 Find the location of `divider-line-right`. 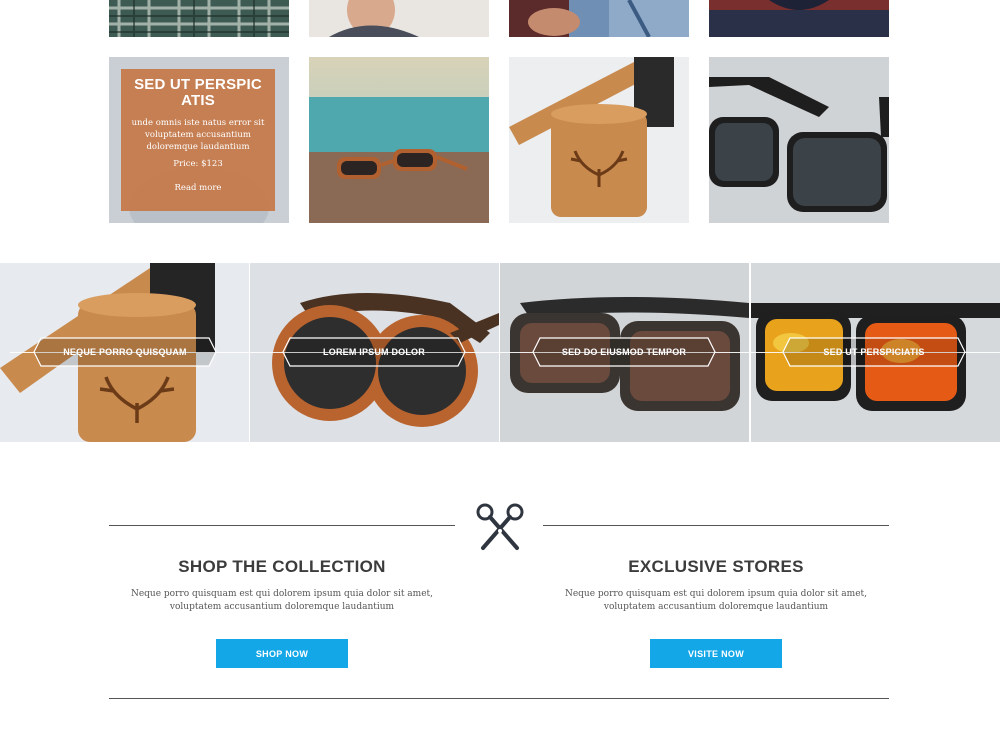

divider-line-right is located at coordinates (716, 525).